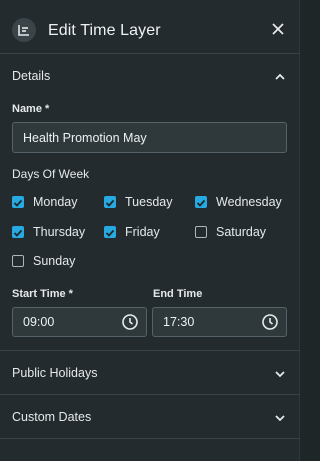  I want to click on day-checkbox-wednesday: Wednesday, so click(238, 202).